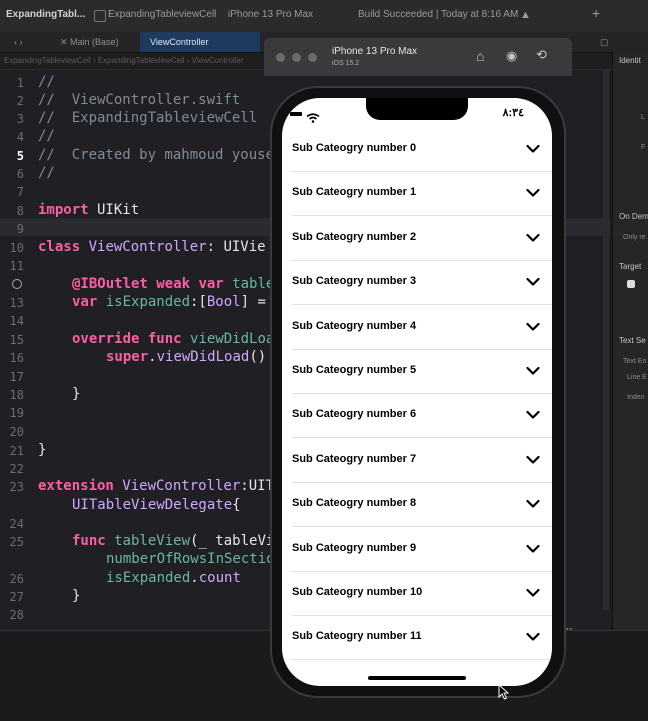 This screenshot has width=648, height=721. I want to click on line-number: 17, so click(16, 377).